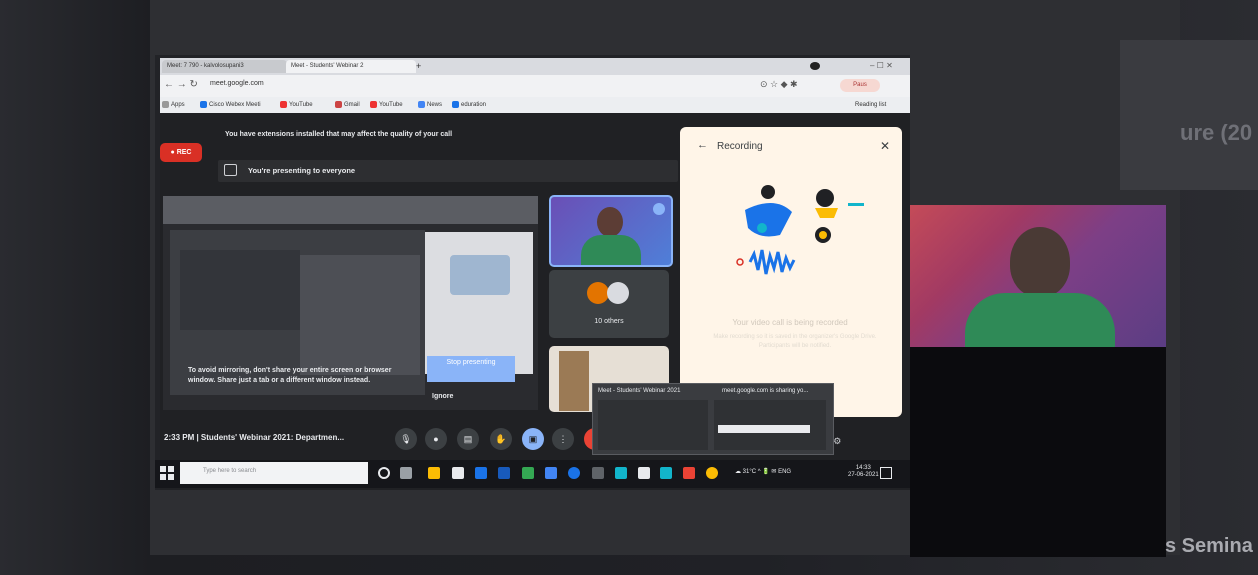  I want to click on task-view-icon, so click(406, 473).